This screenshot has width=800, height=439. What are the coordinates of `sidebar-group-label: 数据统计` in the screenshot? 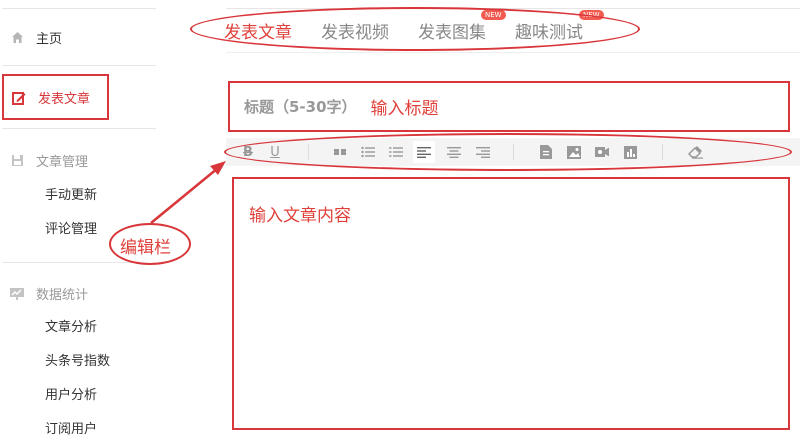 It's located at (62, 295).